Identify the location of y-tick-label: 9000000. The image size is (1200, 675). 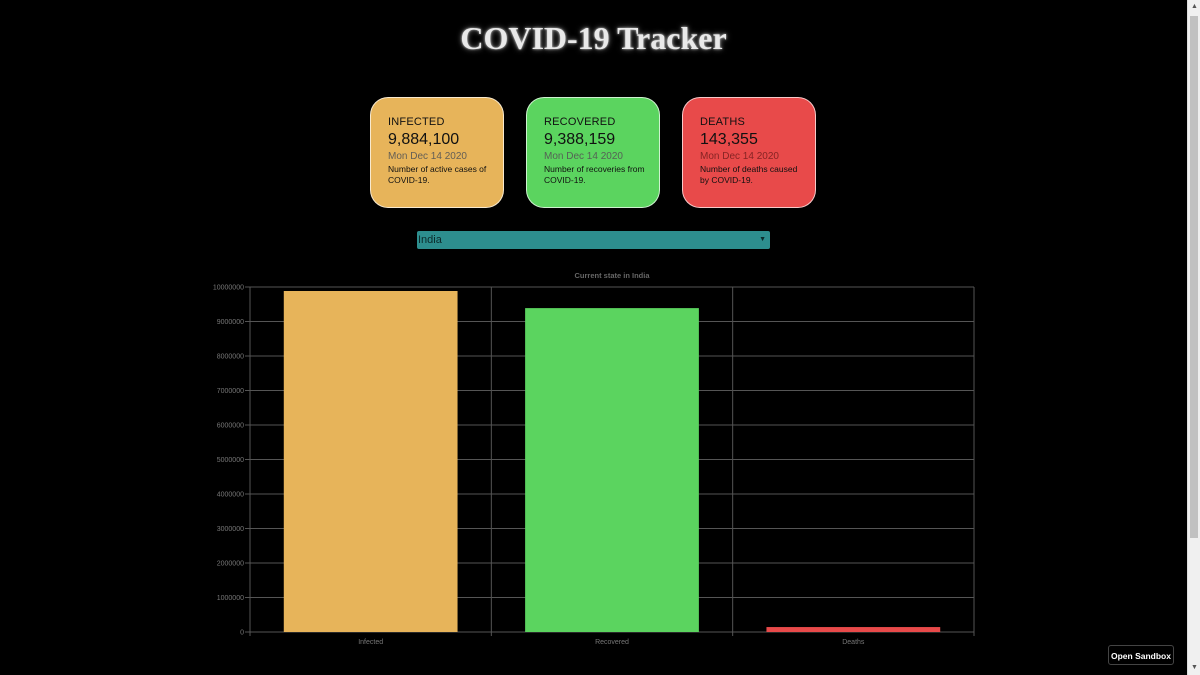
(230, 322).